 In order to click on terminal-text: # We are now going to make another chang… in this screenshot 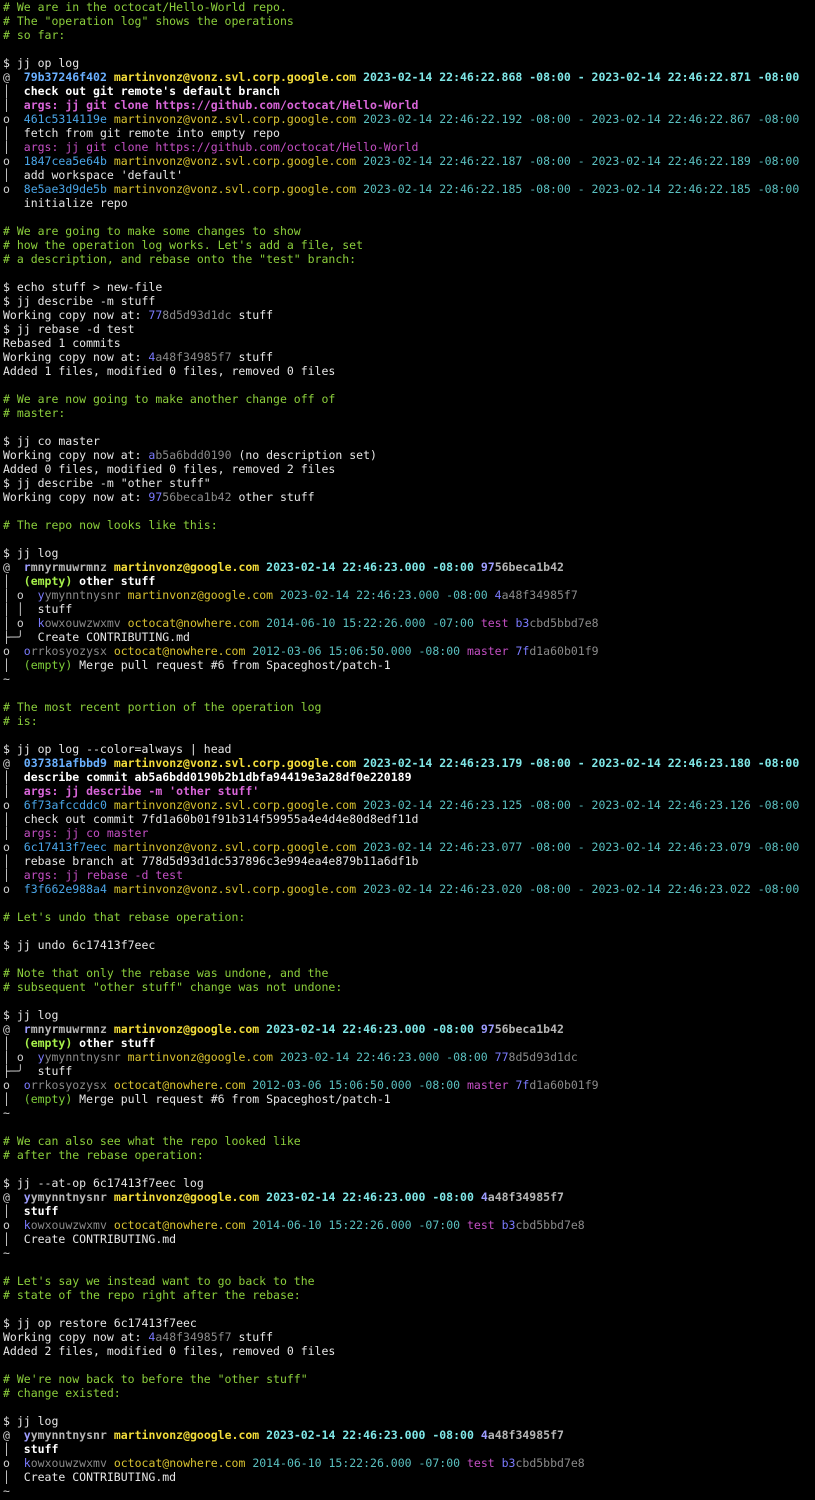, I will do `click(169, 399)`.